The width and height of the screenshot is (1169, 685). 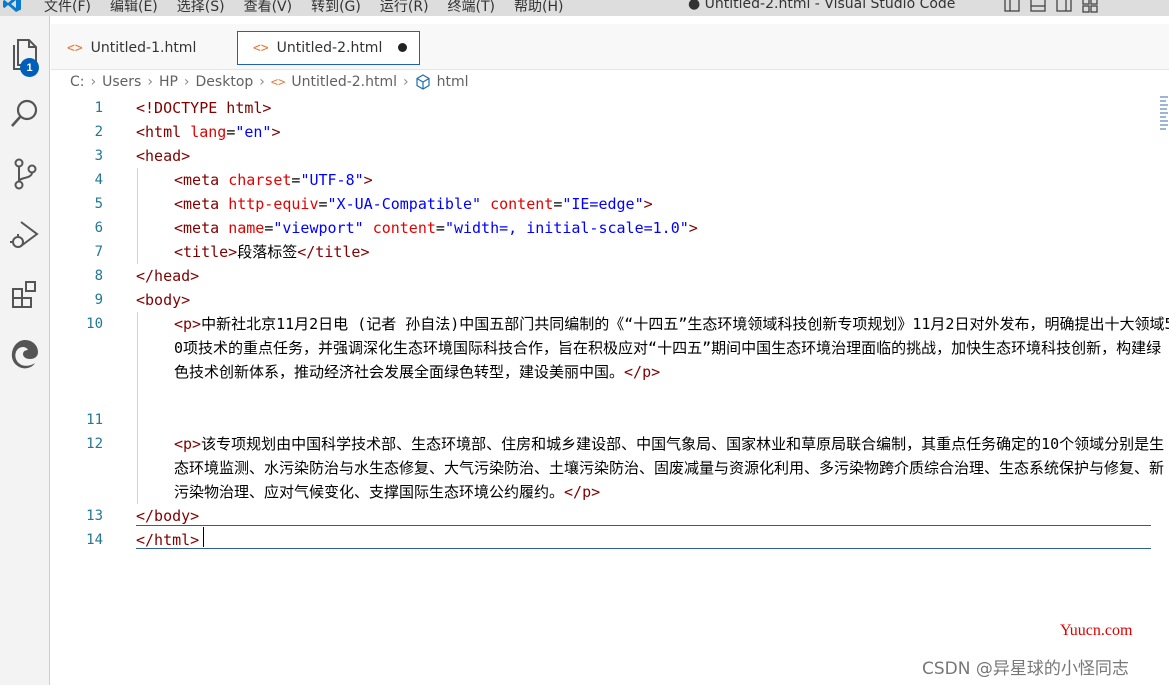 I want to click on menu-edit: 编辑(E), so click(x=134, y=8).